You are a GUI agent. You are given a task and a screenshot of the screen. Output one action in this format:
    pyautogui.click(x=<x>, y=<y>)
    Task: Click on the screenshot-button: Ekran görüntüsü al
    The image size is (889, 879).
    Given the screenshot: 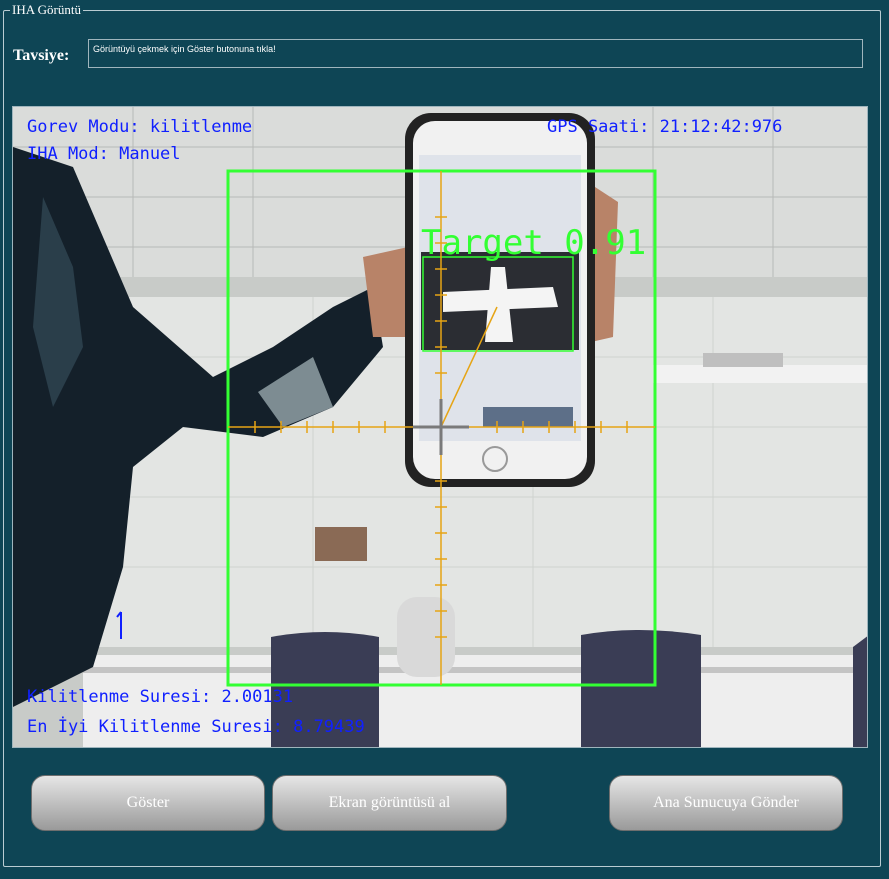 What is the action you would take?
    pyautogui.click(x=389, y=803)
    